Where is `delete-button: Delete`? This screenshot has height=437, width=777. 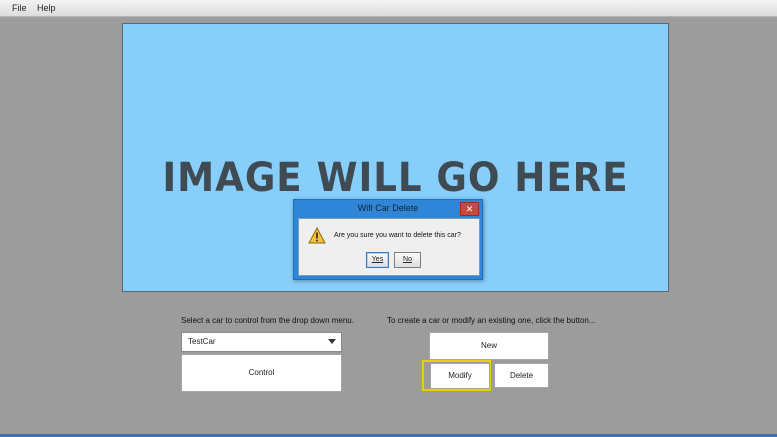
delete-button: Delete is located at coordinates (521, 375).